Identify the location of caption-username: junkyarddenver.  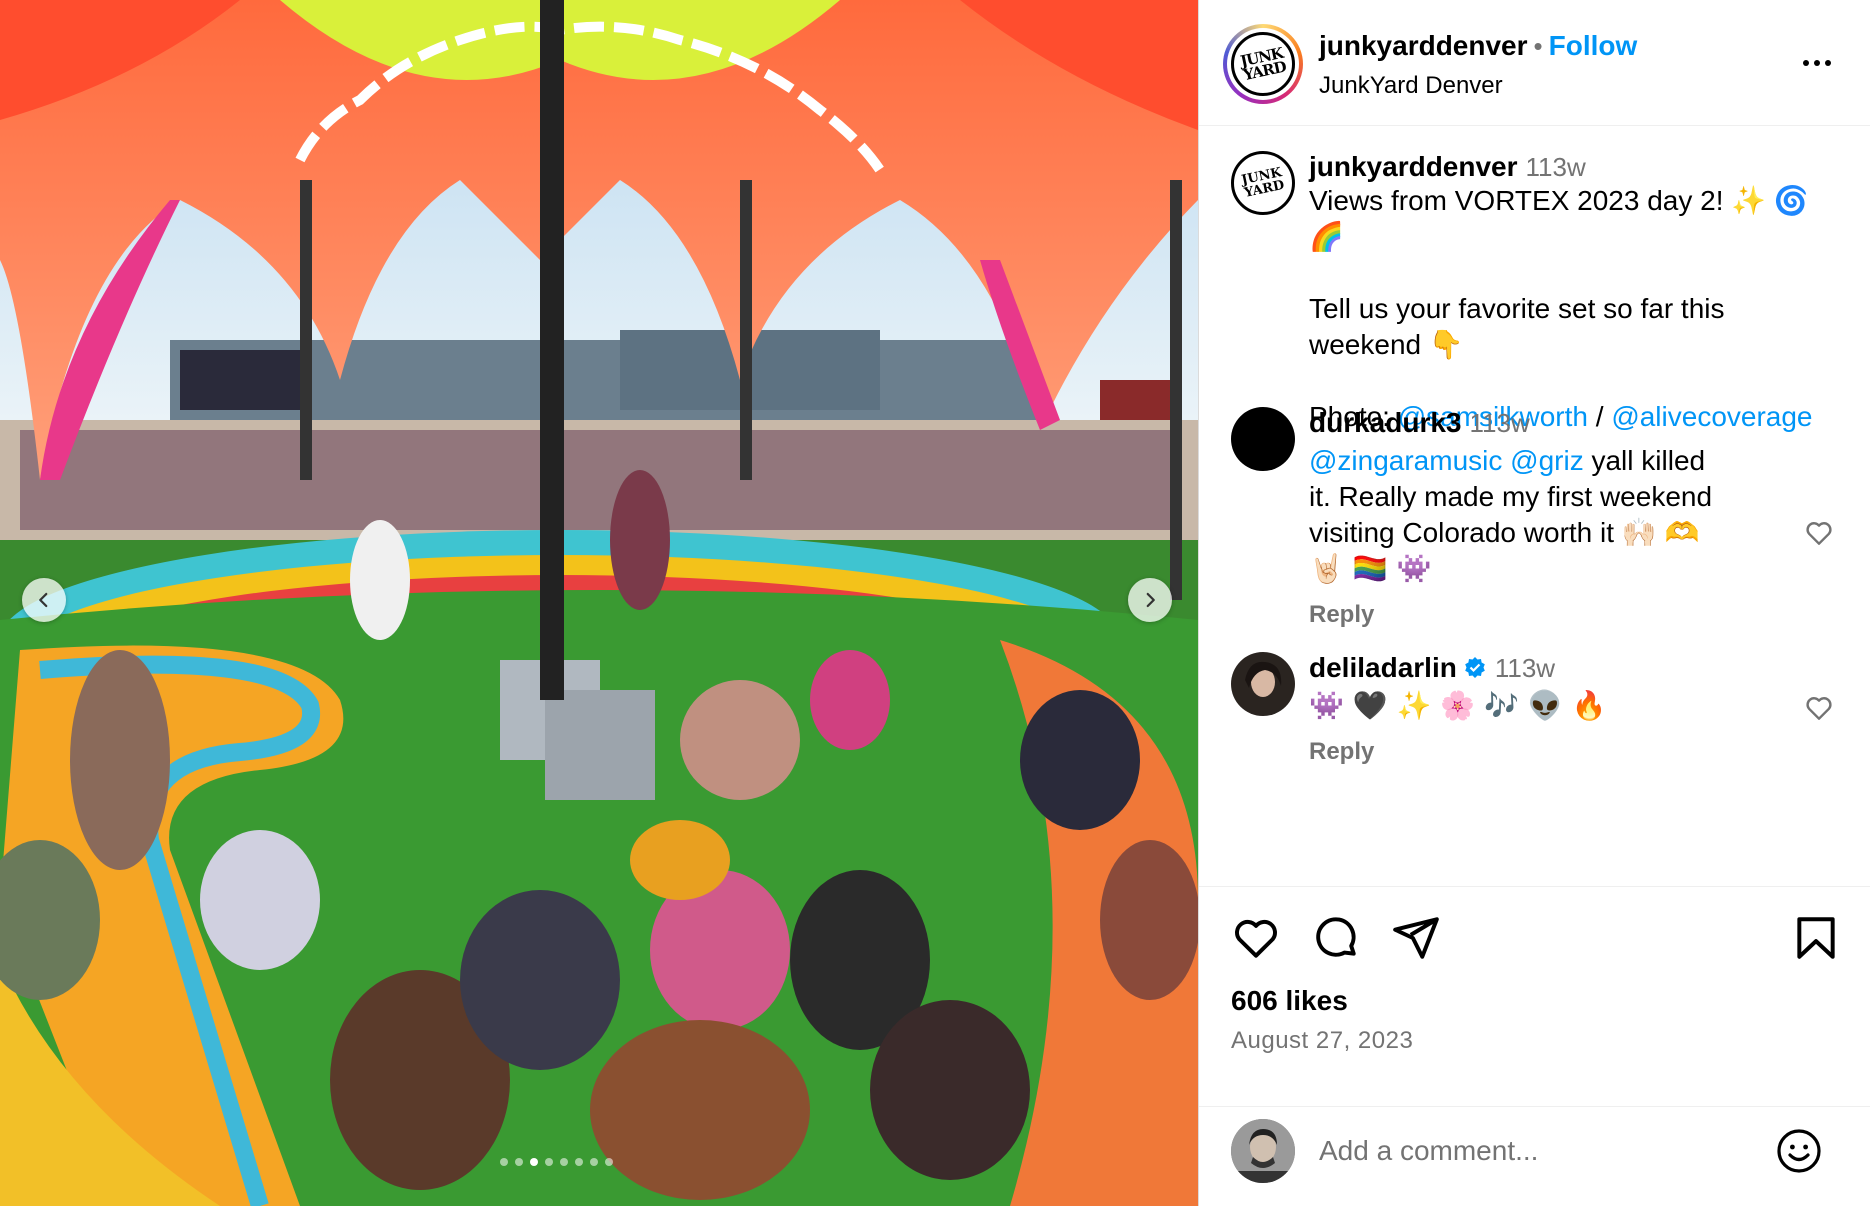
(1413, 166).